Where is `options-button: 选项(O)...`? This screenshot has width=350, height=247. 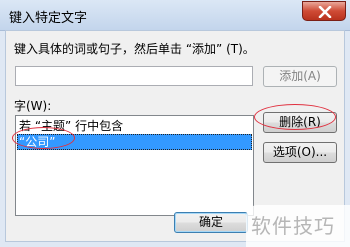 options-button: 选项(O)... is located at coordinates (300, 152).